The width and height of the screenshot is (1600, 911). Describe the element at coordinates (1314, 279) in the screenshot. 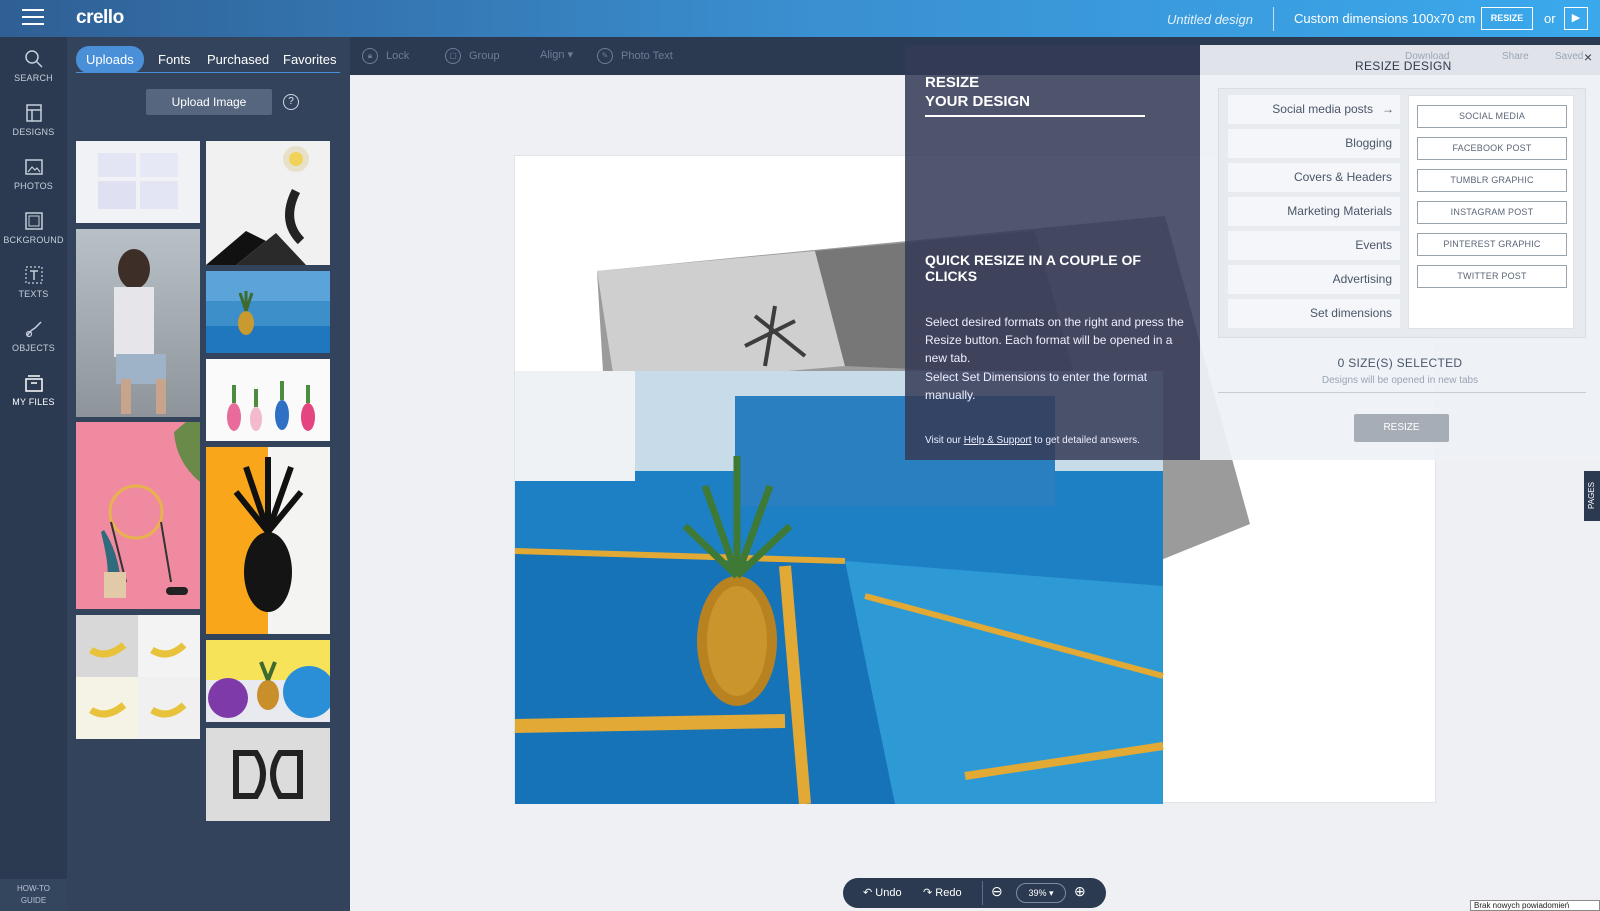

I see `category-advertising: Advertising` at that location.